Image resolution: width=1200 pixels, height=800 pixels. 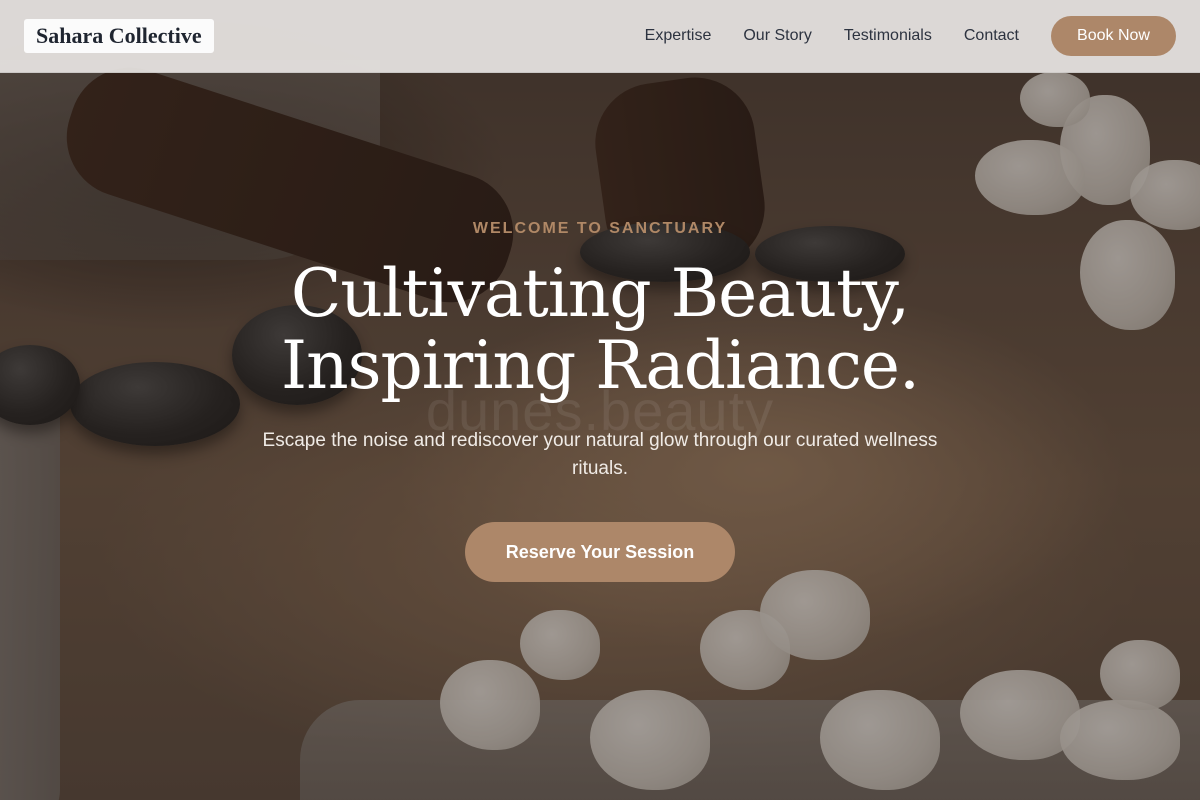 I want to click on hero-eyebrow: WELCOME TO SANCTUARY, so click(x=600, y=228).